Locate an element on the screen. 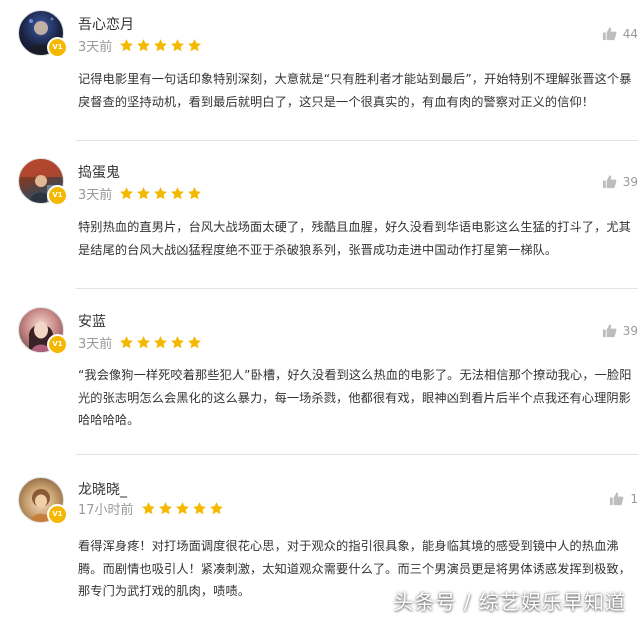 The height and width of the screenshot is (623, 640). username: 龙晓晓_ is located at coordinates (102, 489).